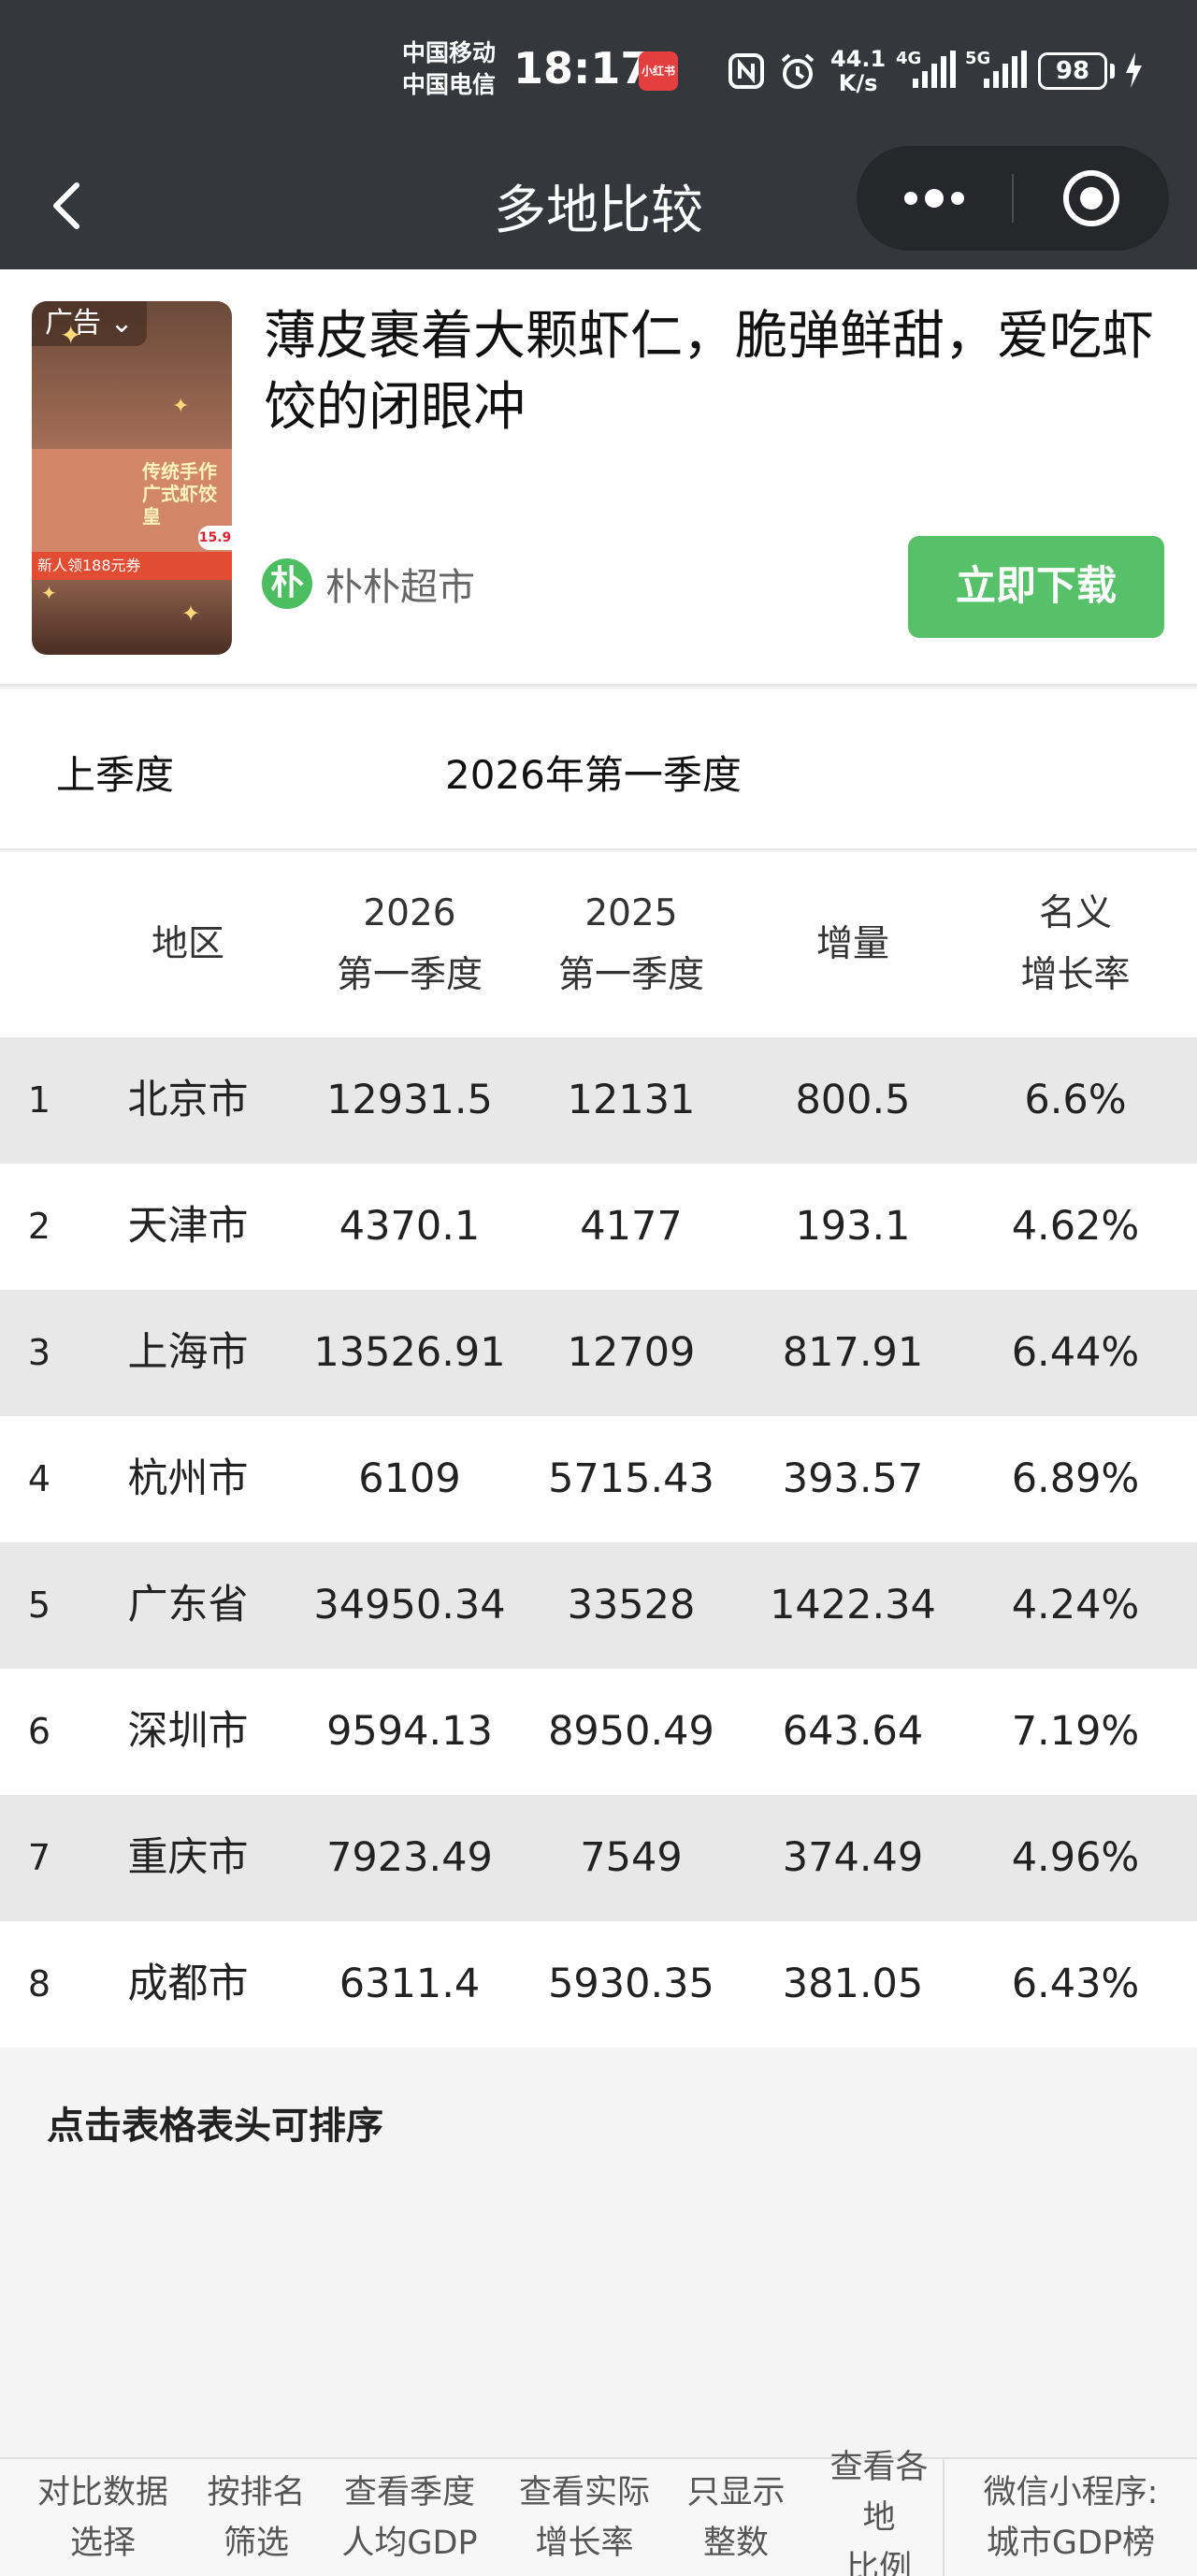 The image size is (1197, 2576). Describe the element at coordinates (584, 2543) in the screenshot. I see `tool-label-line2: 增长率` at that location.